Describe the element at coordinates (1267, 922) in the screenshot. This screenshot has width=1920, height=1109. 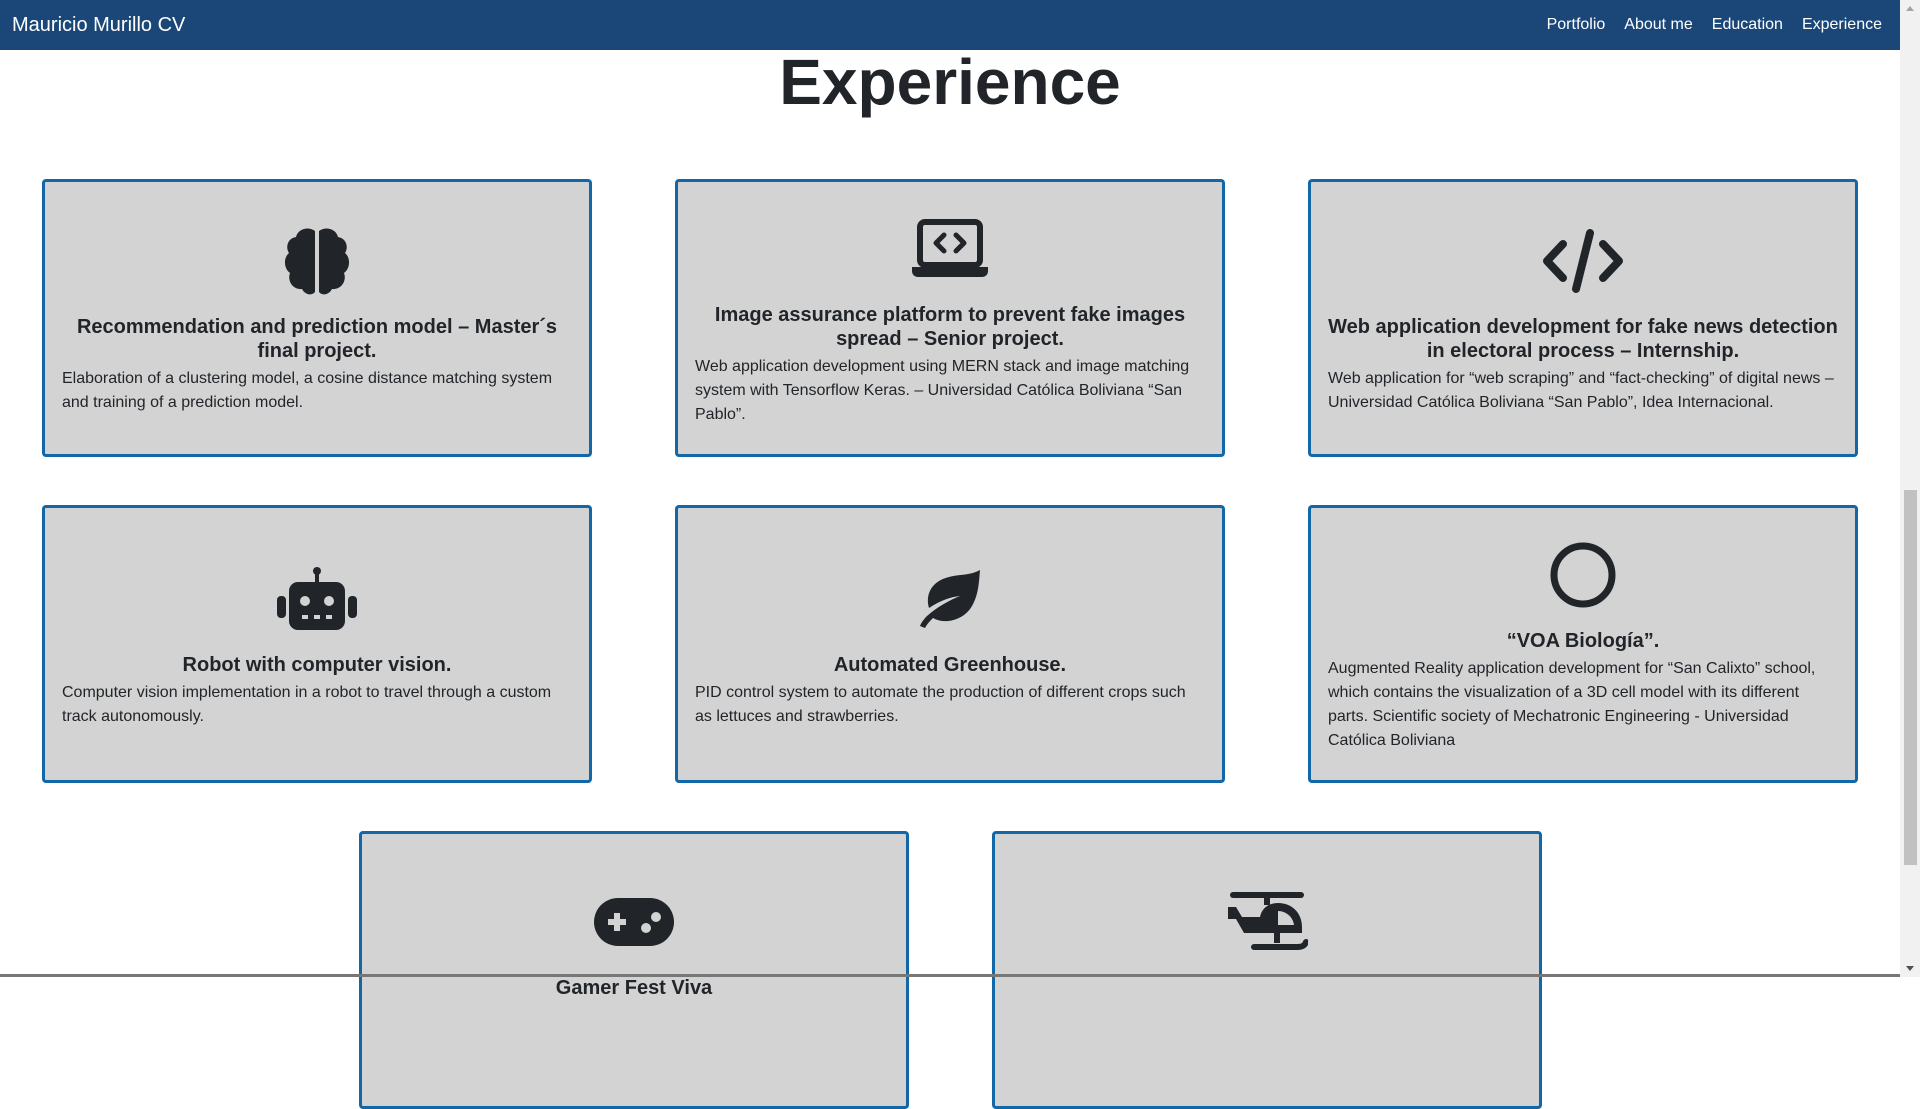
I see `helicopter-icon` at that location.